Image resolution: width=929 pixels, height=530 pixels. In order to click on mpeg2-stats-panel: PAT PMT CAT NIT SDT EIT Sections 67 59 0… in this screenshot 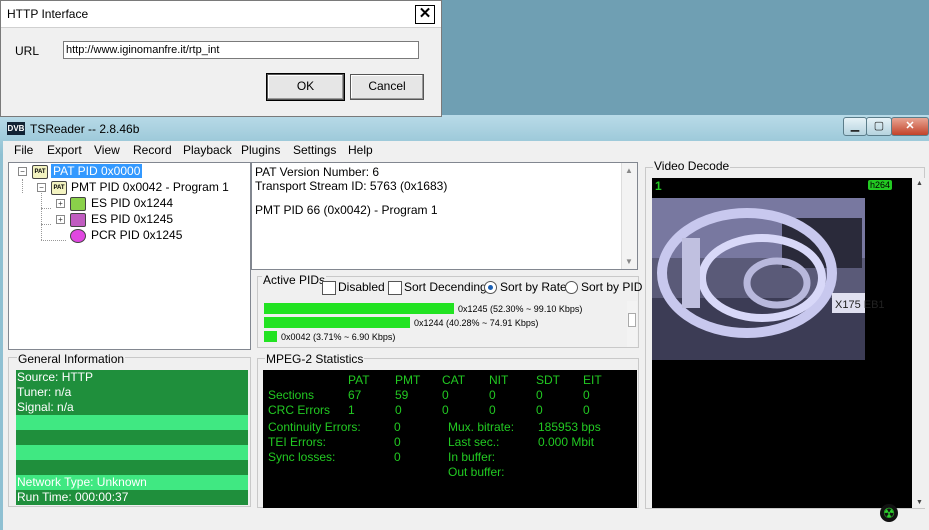, I will do `click(450, 439)`.